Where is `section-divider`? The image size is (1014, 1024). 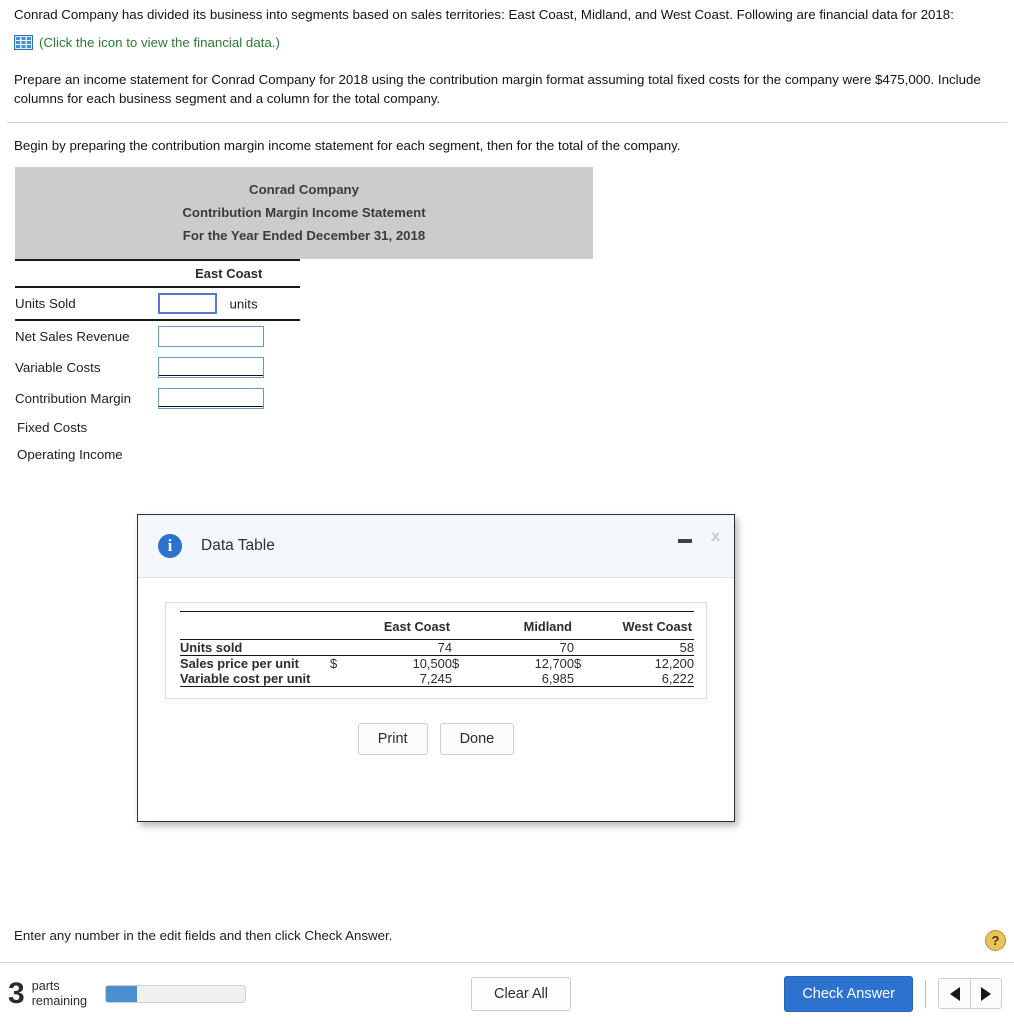
section-divider is located at coordinates (507, 122).